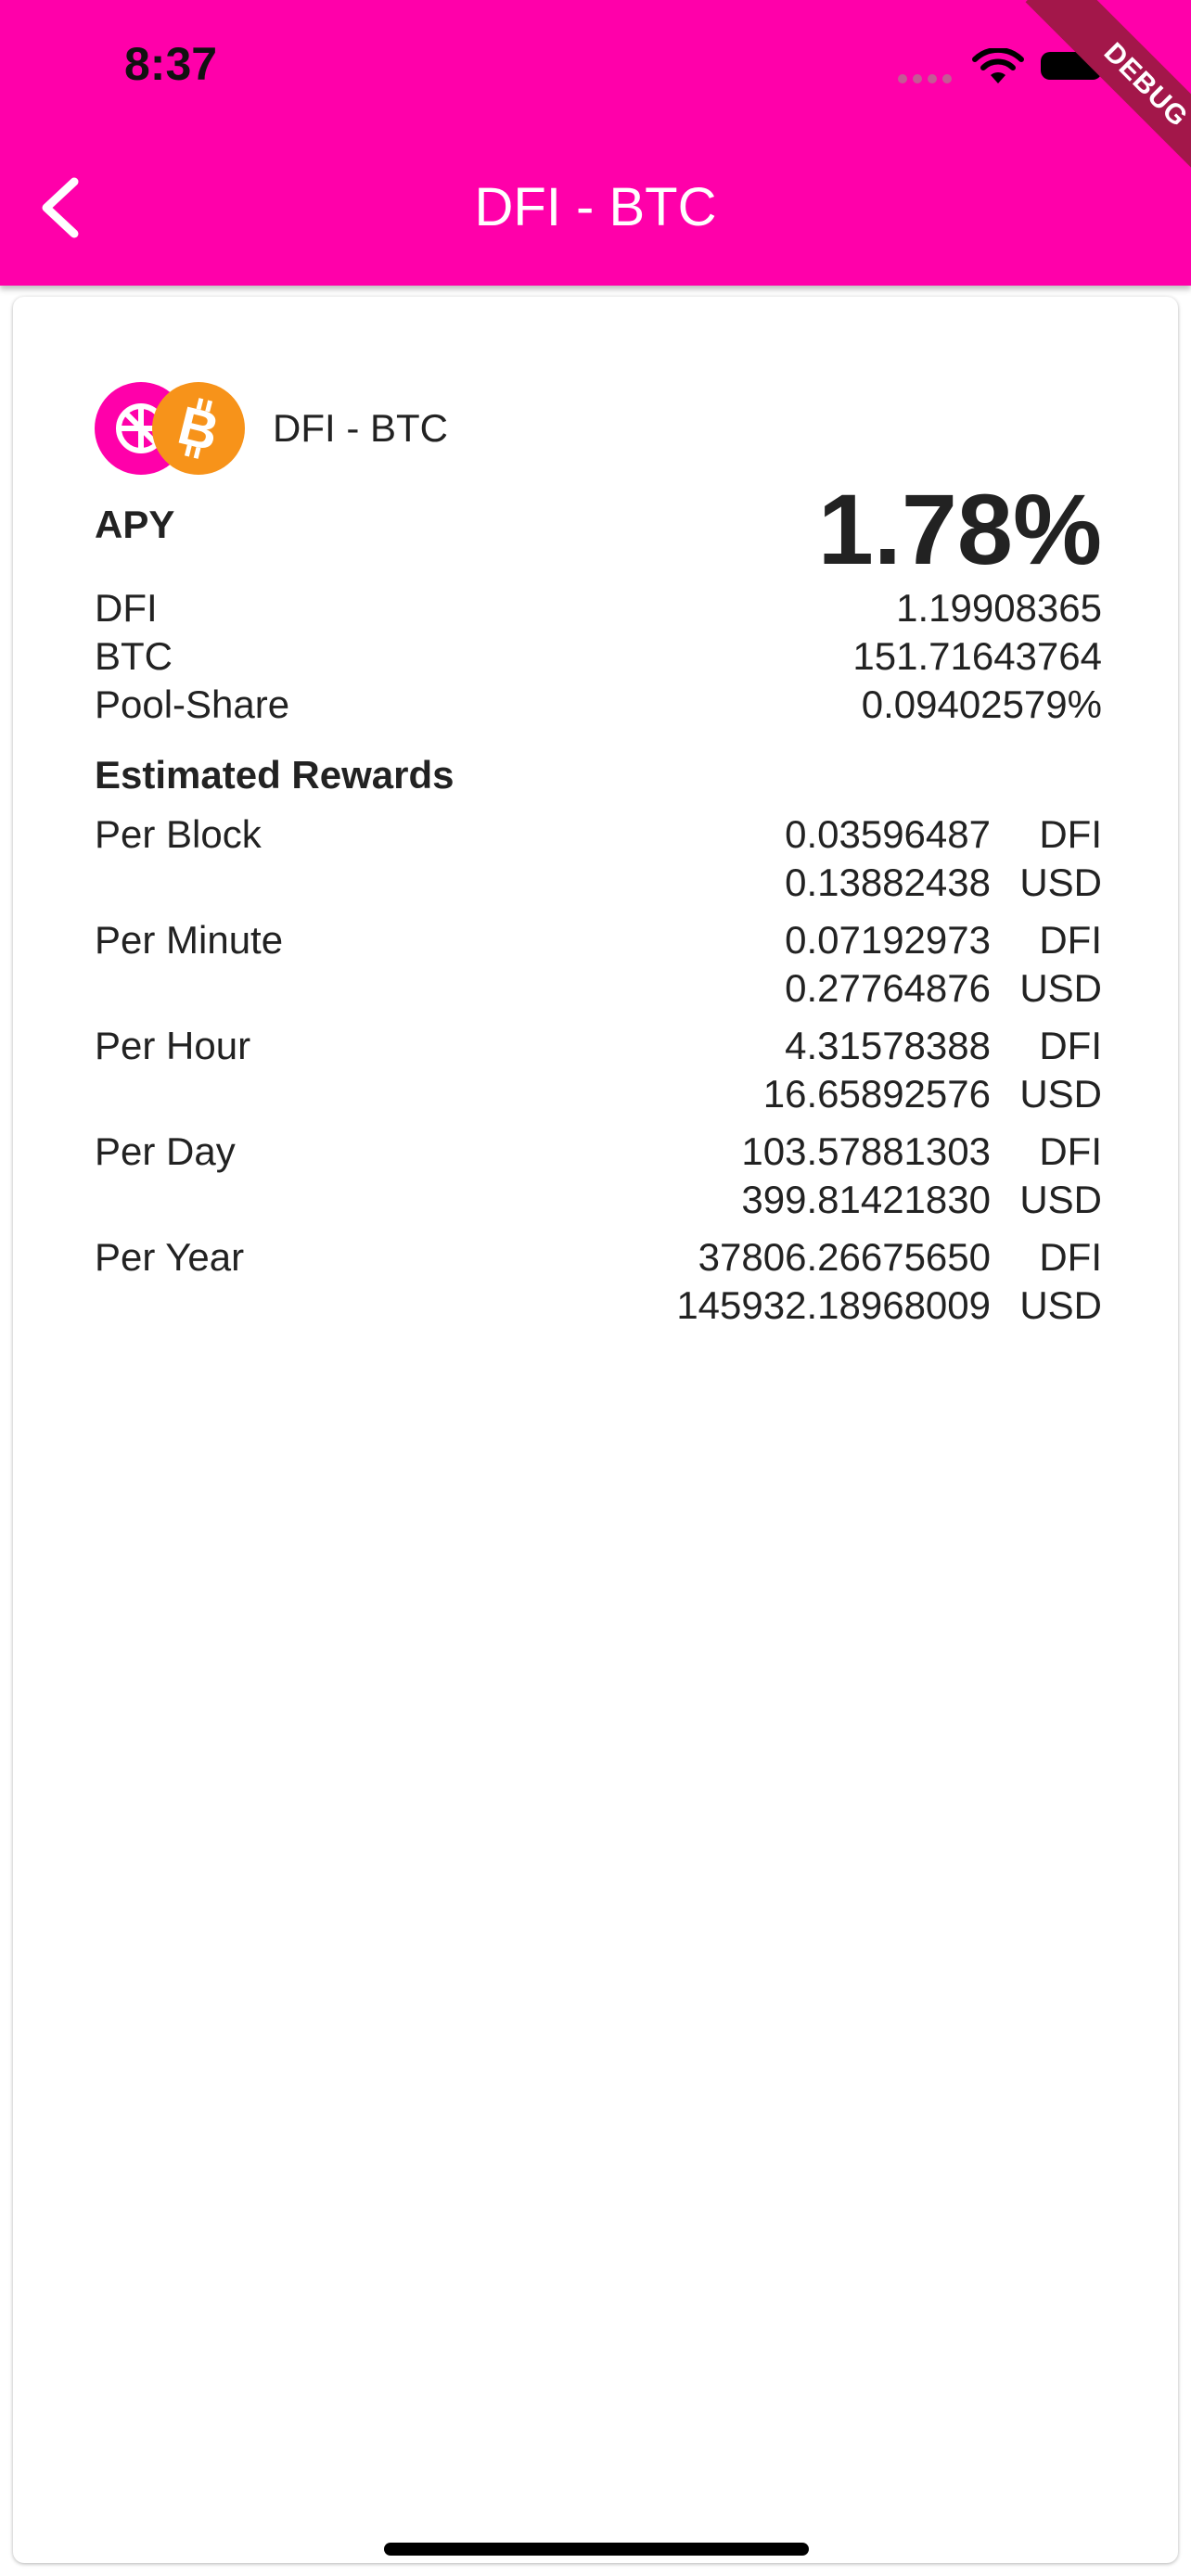 The image size is (1191, 2576). I want to click on pair-header: B DFI - BTC, so click(271, 428).